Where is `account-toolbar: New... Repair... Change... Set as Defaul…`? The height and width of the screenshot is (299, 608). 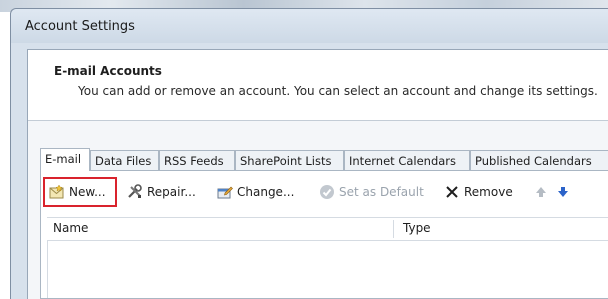
account-toolbar: New... Repair... Change... Set as Defaul… is located at coordinates (324, 192).